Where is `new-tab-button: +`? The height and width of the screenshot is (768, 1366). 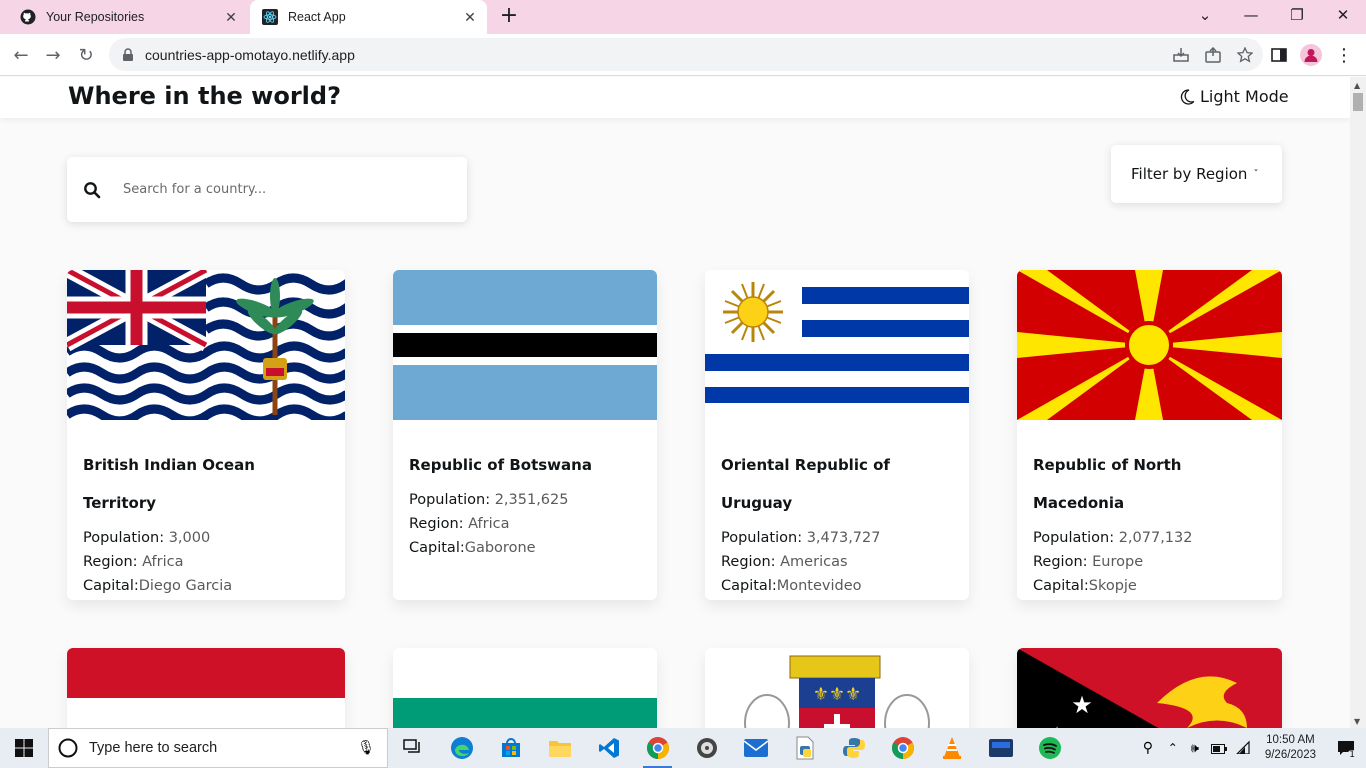
new-tab-button: + is located at coordinates (509, 17).